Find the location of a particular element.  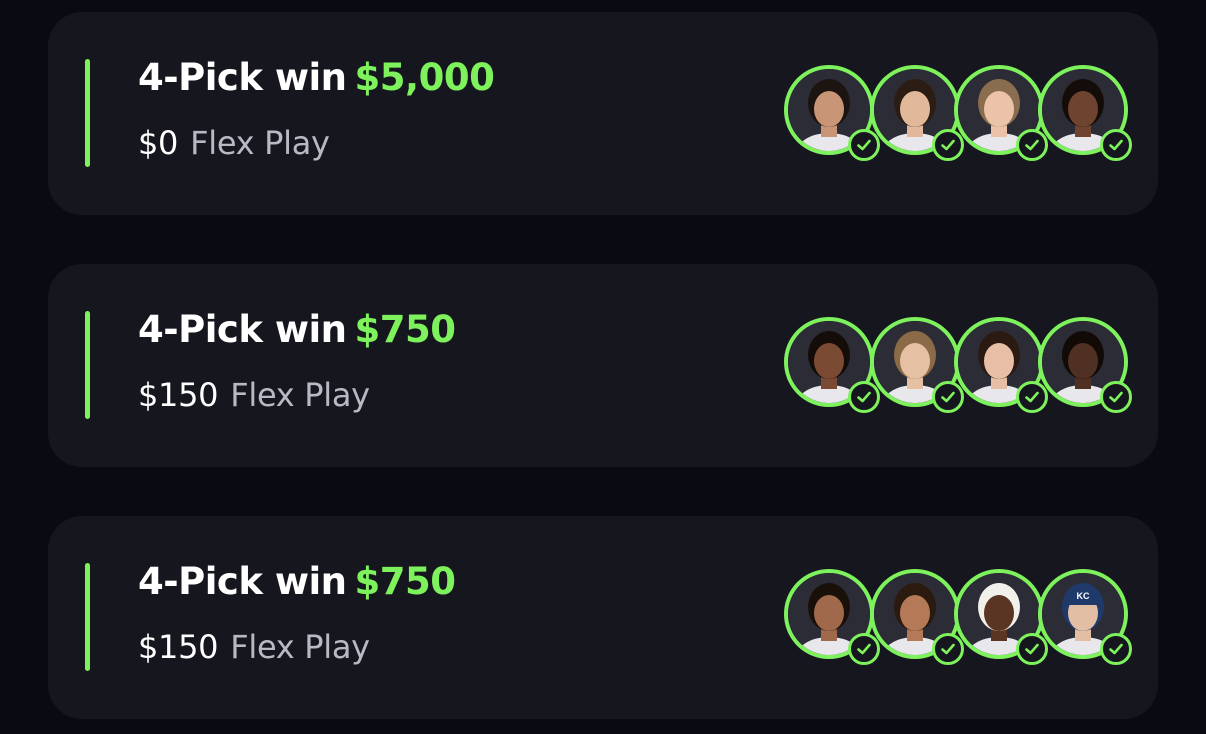

win-amount: $5,000 is located at coordinates (424, 77).